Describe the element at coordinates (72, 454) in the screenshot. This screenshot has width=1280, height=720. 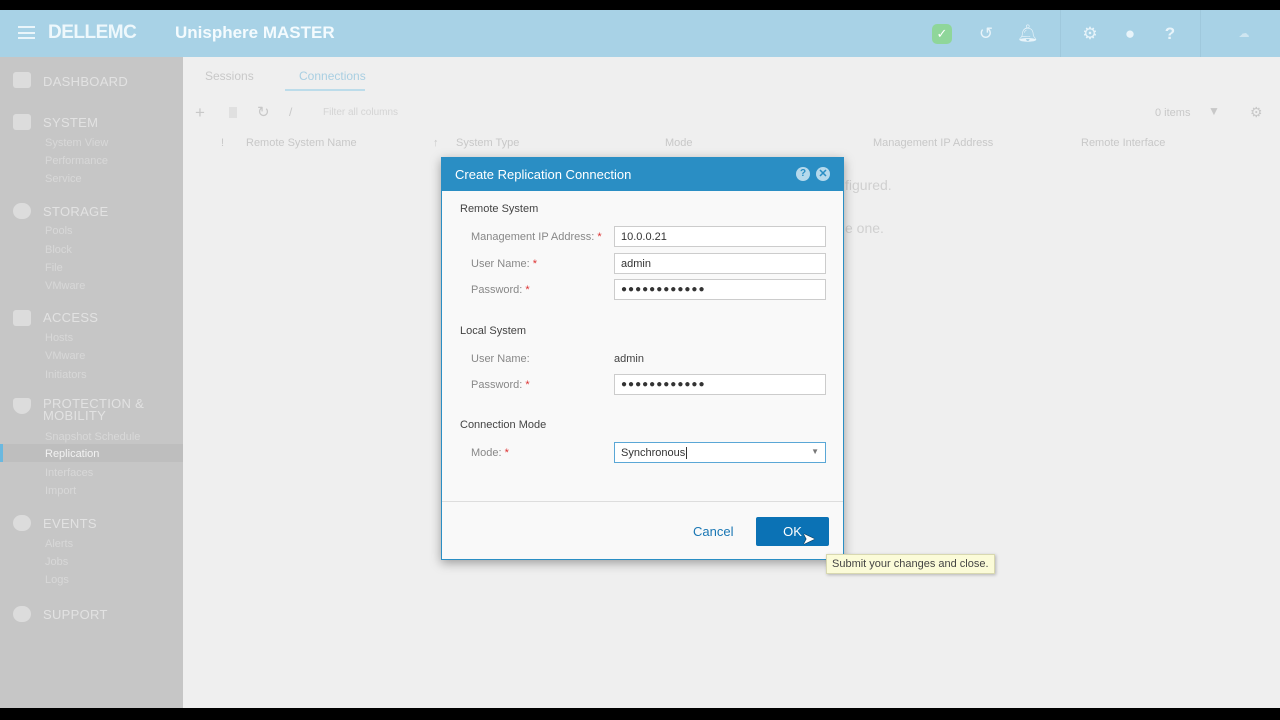
I see `sidebar-item-replication: Replication` at that location.